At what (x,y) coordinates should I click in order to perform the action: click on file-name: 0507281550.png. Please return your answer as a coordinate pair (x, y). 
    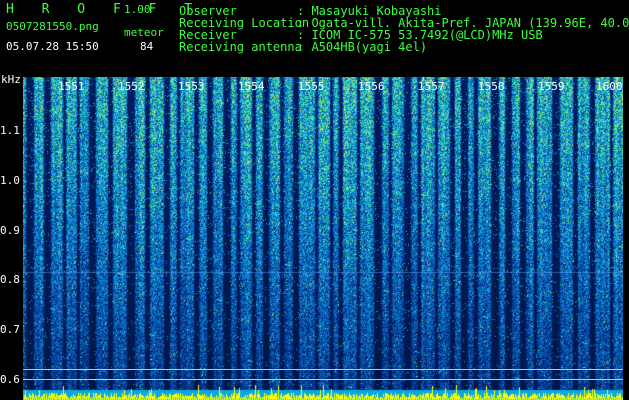
    Looking at the image, I should click on (52, 26).